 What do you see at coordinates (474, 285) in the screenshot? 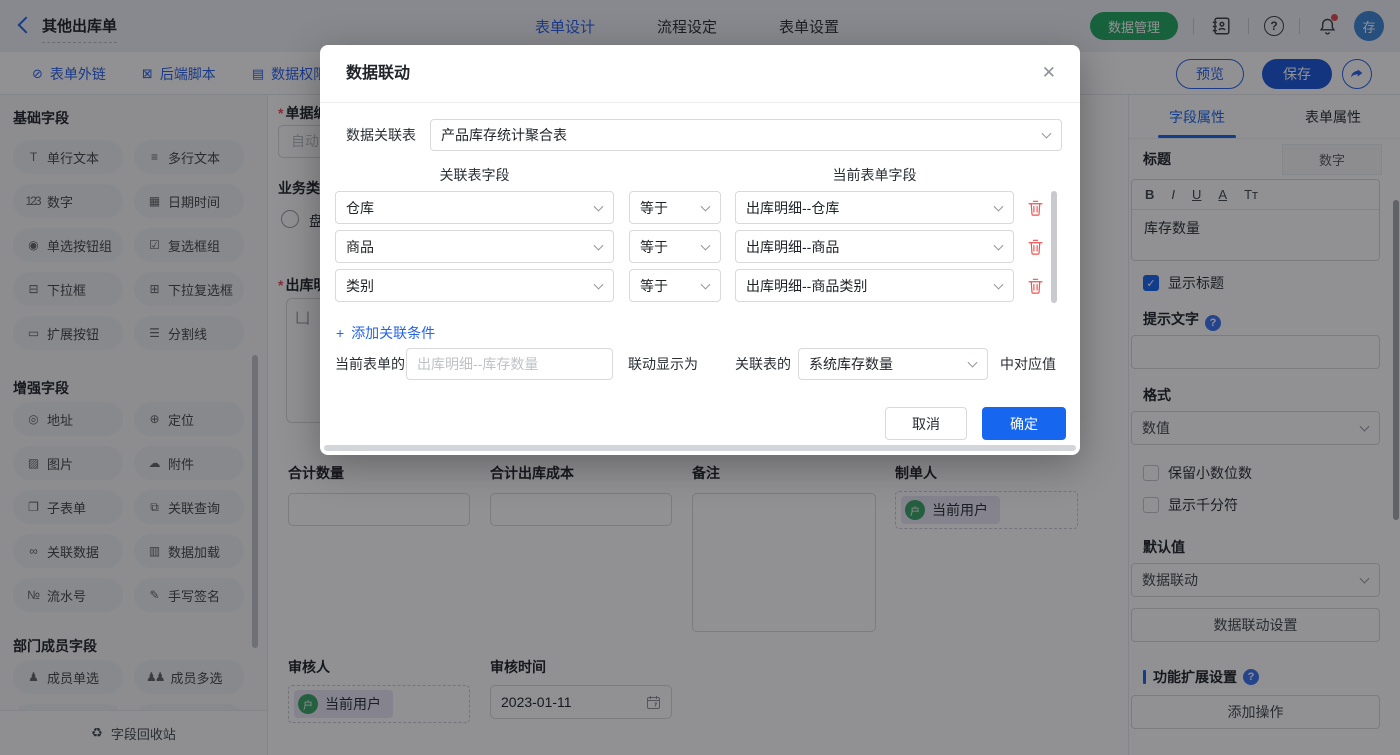
I see `relation-field-select: 类别` at bounding box center [474, 285].